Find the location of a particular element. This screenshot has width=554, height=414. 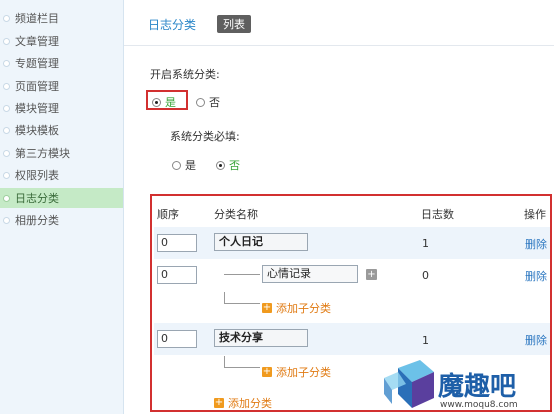

sidebar-item-label: 模块管理 is located at coordinates (37, 108).